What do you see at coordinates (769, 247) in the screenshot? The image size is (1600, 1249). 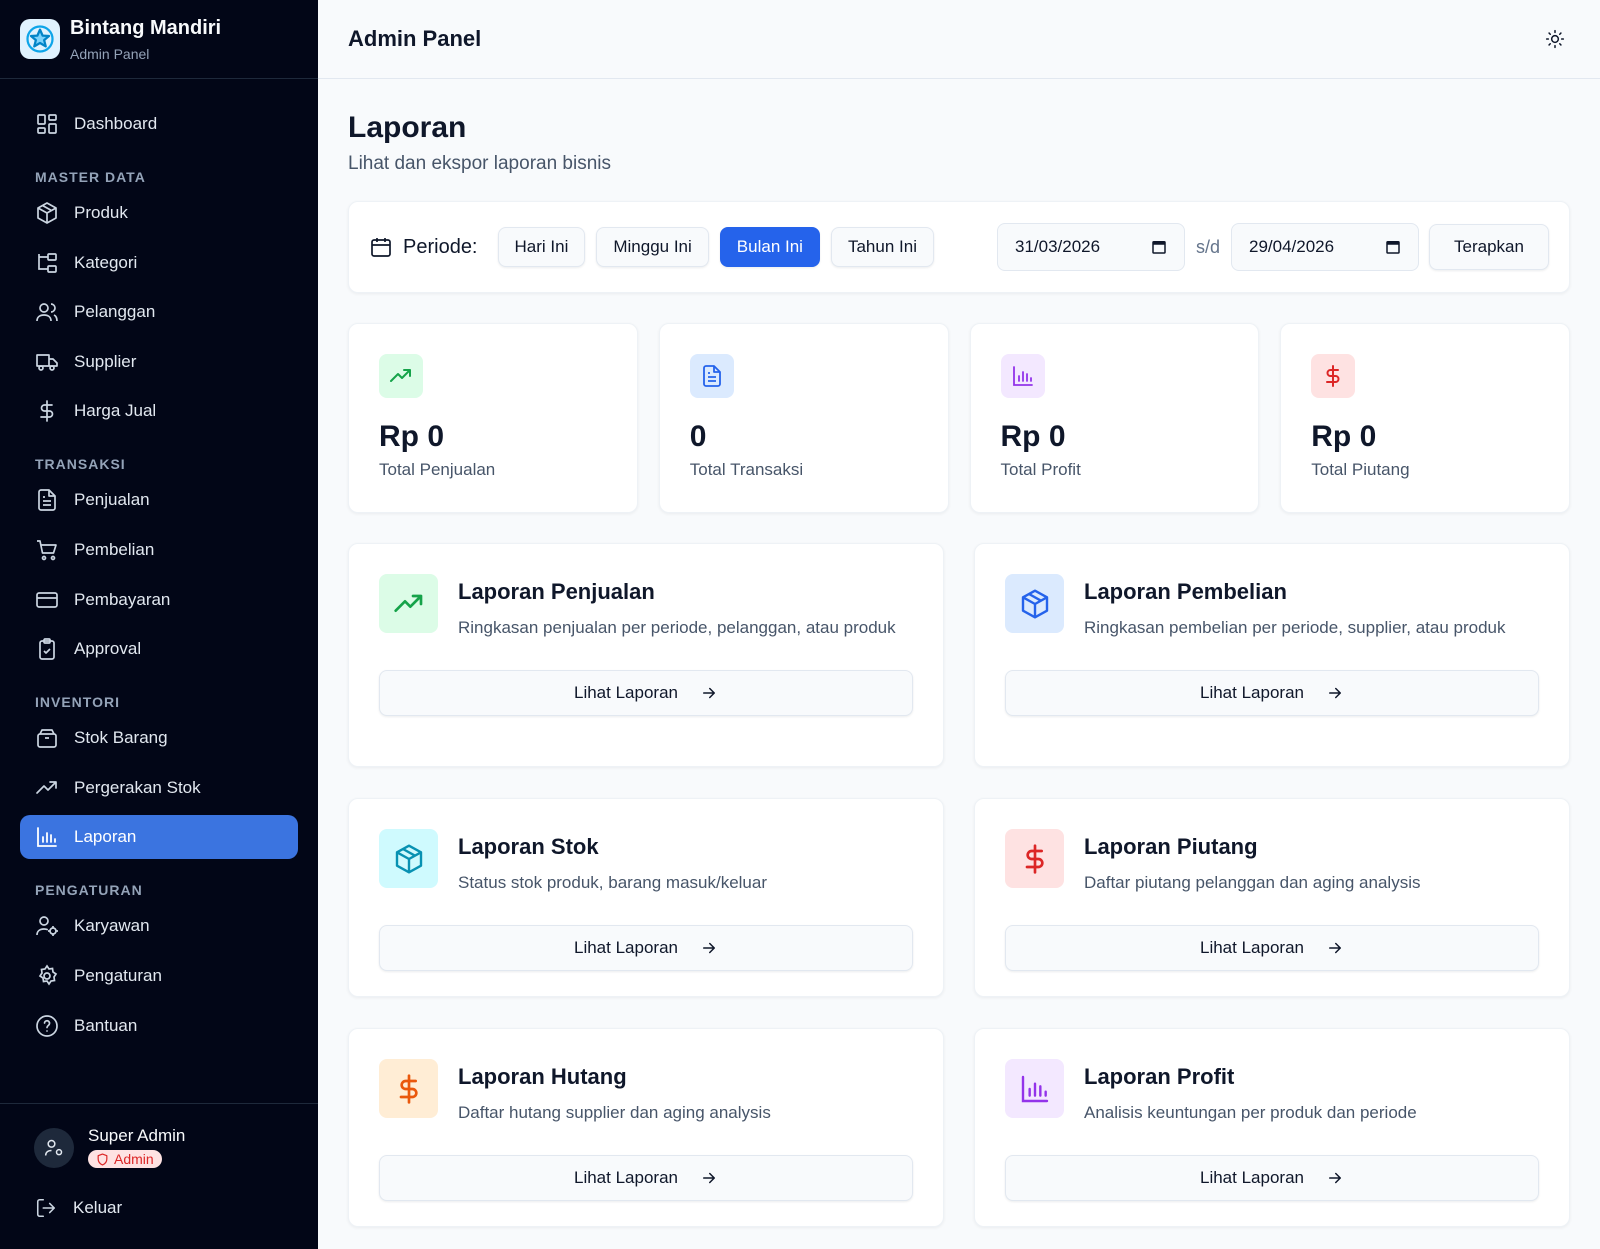 I see `period-month-button: Bulan Ini` at bounding box center [769, 247].